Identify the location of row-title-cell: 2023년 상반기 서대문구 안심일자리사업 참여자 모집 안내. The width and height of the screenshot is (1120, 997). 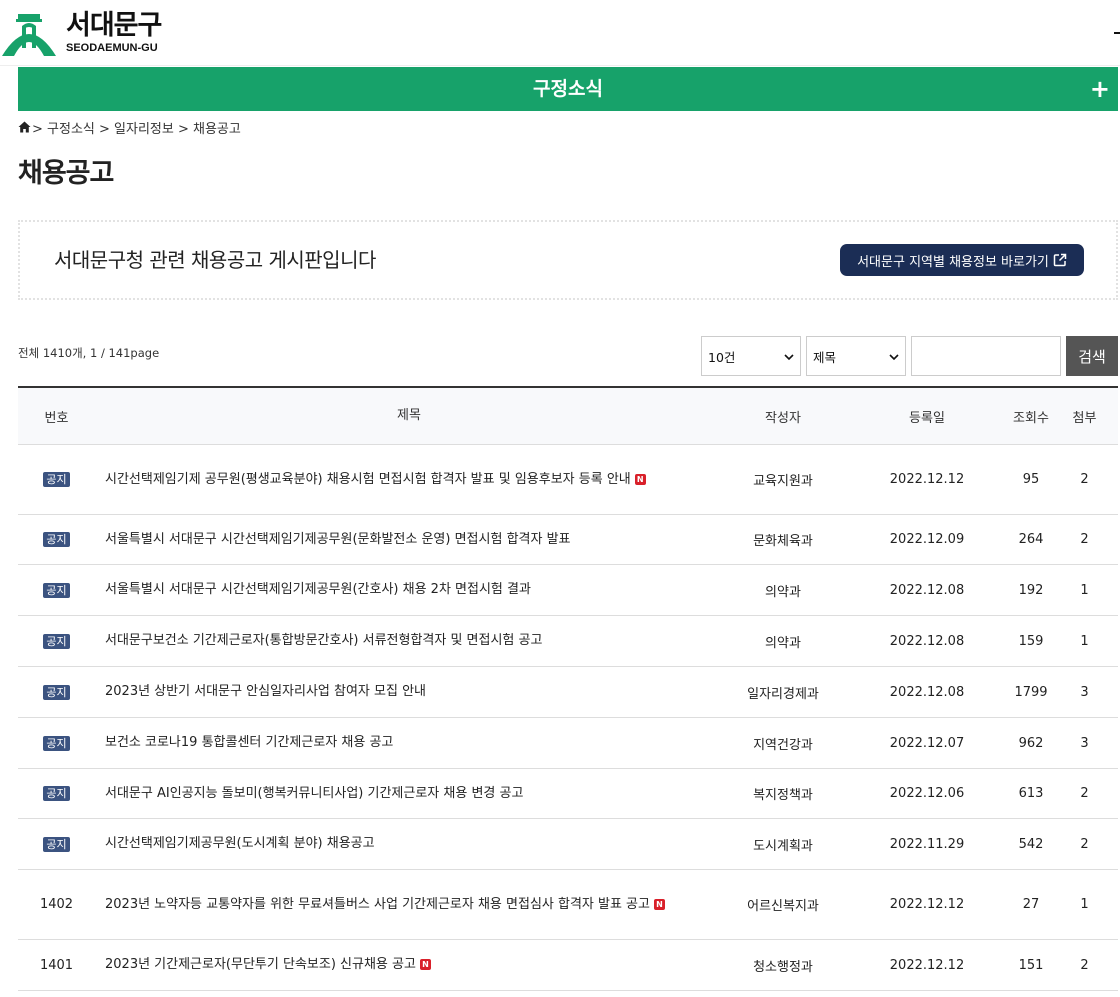
(409, 692).